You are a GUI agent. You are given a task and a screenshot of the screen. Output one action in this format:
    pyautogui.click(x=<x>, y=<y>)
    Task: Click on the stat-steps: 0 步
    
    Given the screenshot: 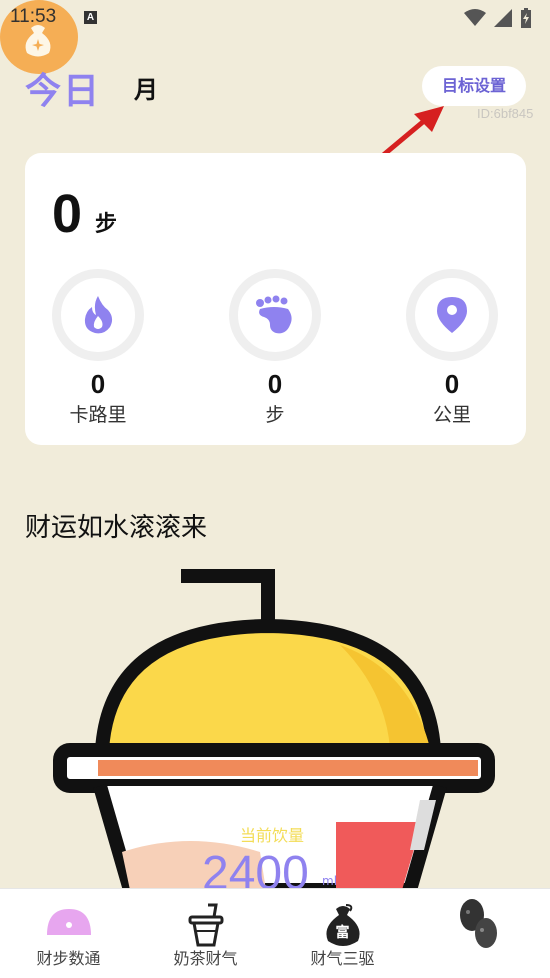 What is the action you would take?
    pyautogui.click(x=275, y=348)
    